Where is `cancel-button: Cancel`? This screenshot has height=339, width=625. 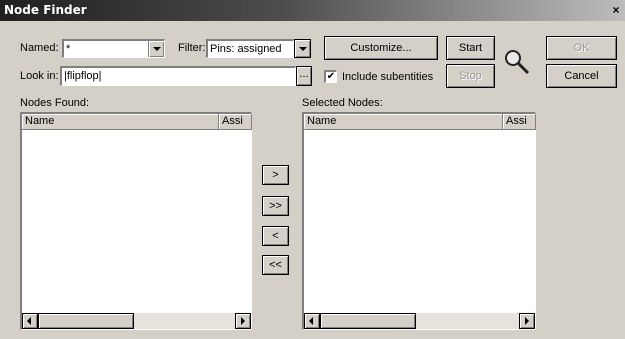
cancel-button: Cancel is located at coordinates (581, 76).